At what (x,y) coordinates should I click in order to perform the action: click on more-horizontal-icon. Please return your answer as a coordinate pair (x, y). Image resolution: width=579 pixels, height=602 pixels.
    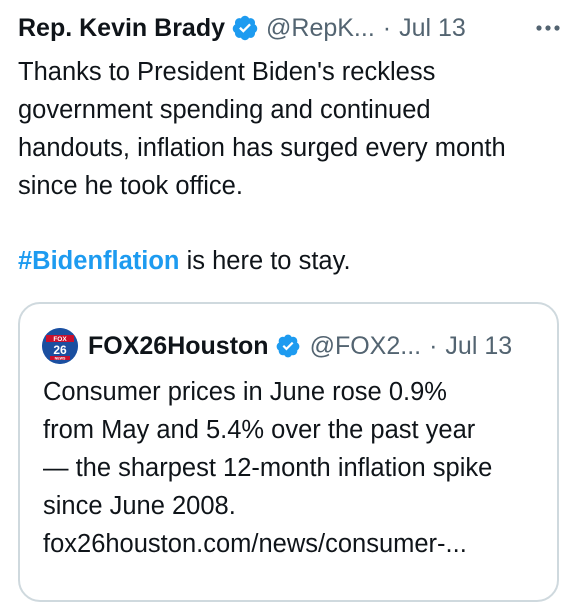
    Looking at the image, I should click on (548, 28).